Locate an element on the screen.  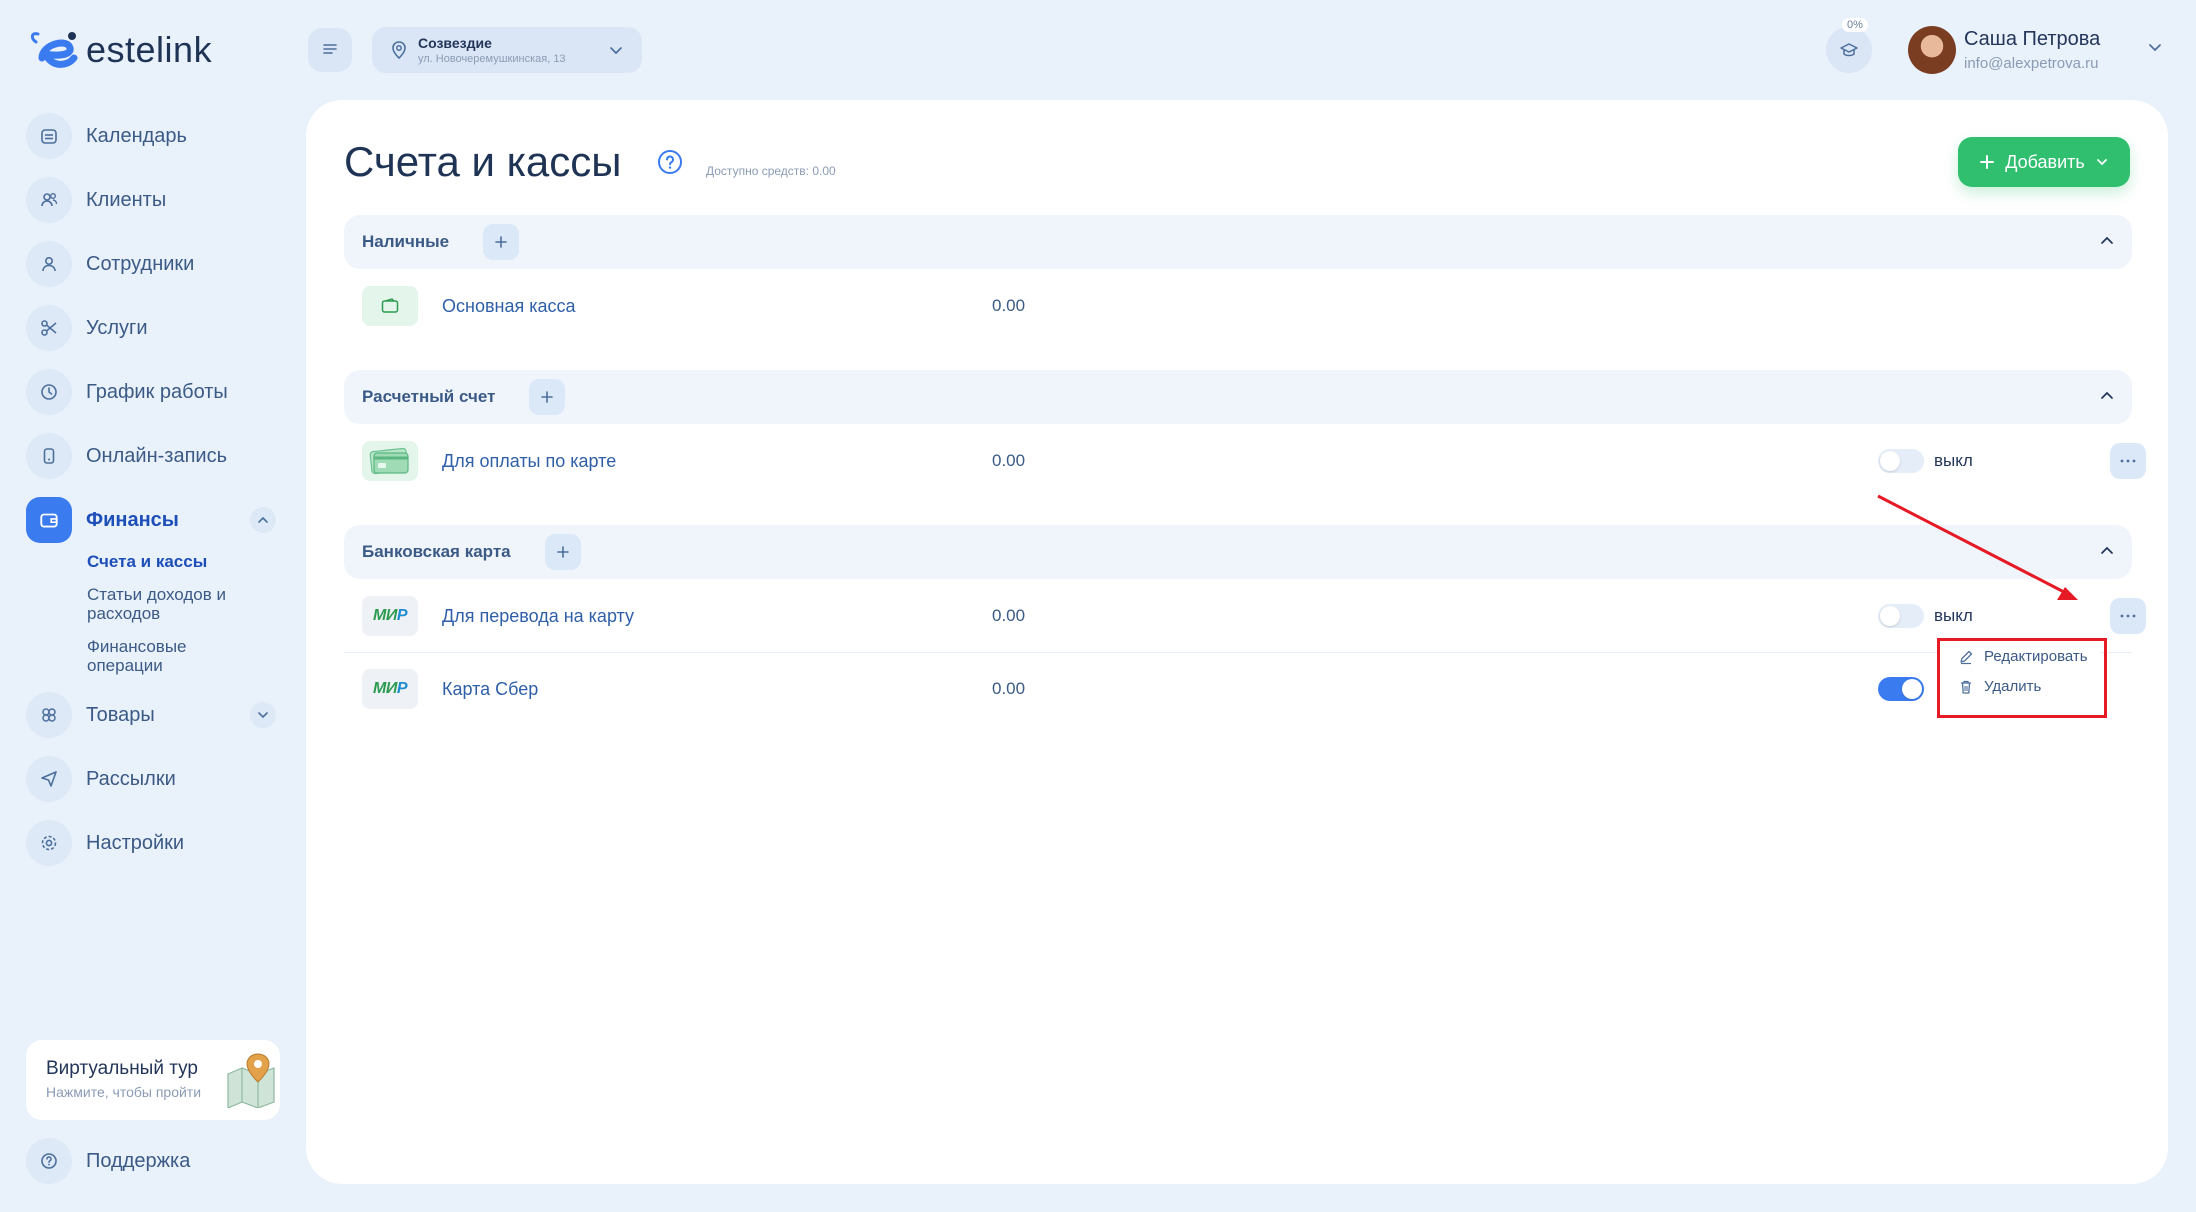
sidebar-item-calendar: Календарь is located at coordinates (154, 136).